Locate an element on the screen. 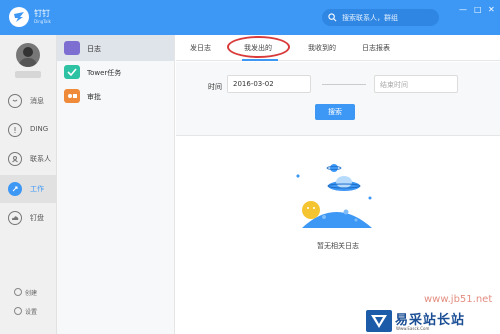 Image resolution: width=500 pixels, height=334 pixels. left-nav: 消息 DING 联系人 工作 钉盘 创建 设置 is located at coordinates (28, 184).